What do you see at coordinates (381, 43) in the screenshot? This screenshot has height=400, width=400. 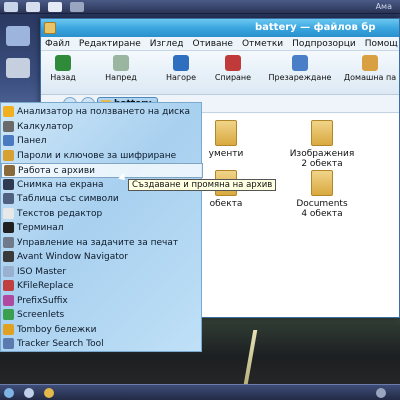 I see `menu-help: Помощ` at bounding box center [381, 43].